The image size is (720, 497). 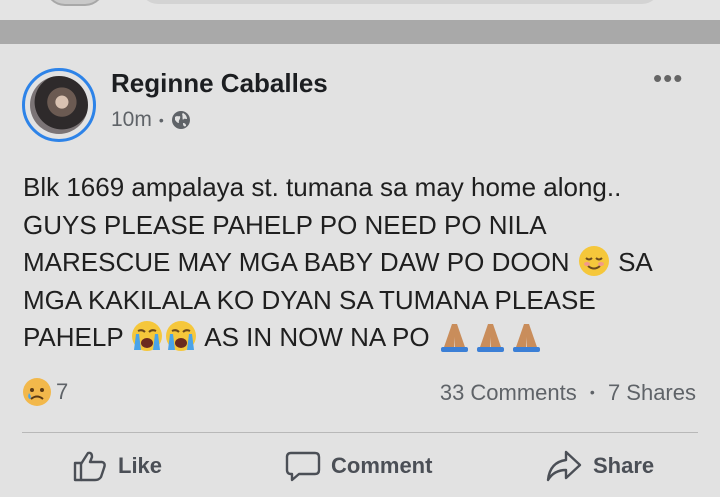 What do you see at coordinates (668, 78) in the screenshot?
I see `more-options-icon: •••` at bounding box center [668, 78].